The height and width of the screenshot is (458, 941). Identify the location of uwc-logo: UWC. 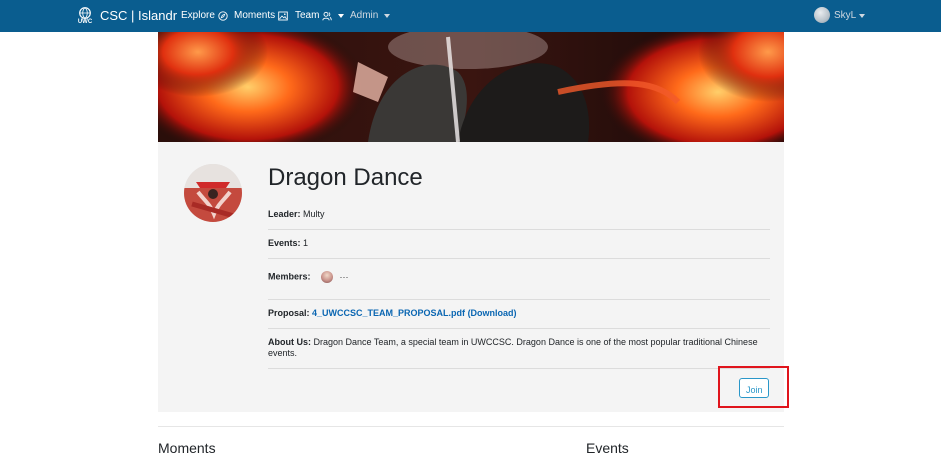
(85, 16).